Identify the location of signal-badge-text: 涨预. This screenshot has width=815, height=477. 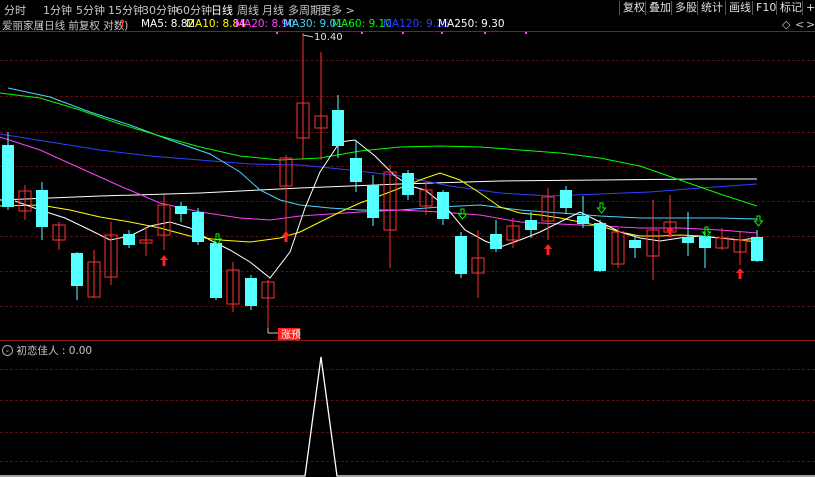
(291, 335).